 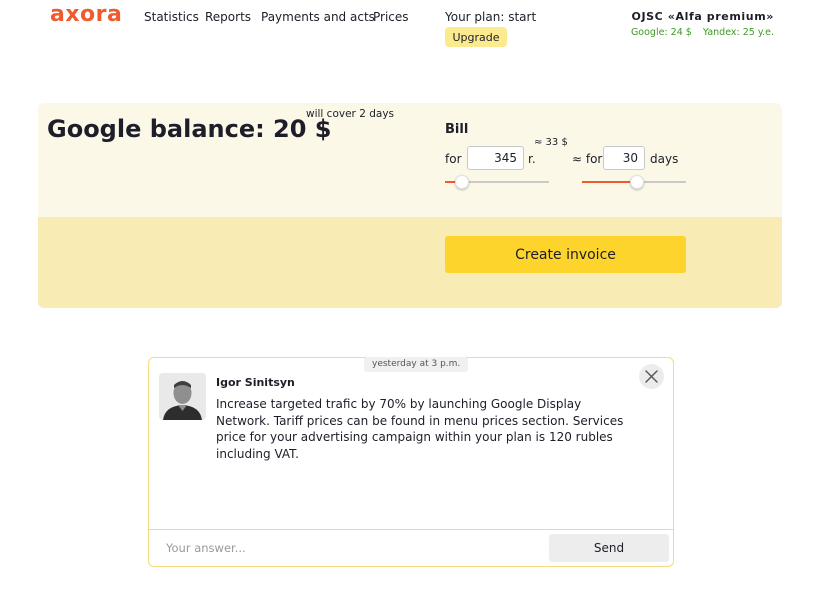 What do you see at coordinates (495, 158) in the screenshot?
I see `amount-input` at bounding box center [495, 158].